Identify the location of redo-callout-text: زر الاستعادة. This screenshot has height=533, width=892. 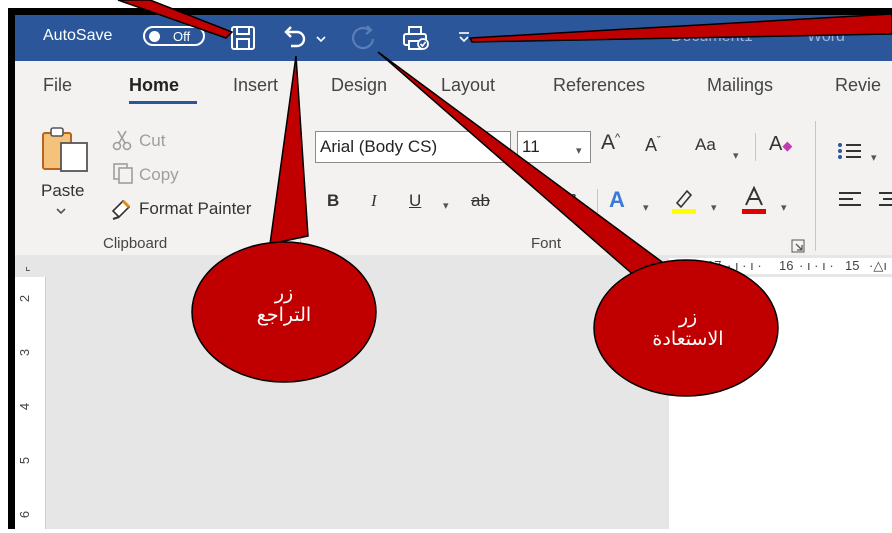
(688, 328).